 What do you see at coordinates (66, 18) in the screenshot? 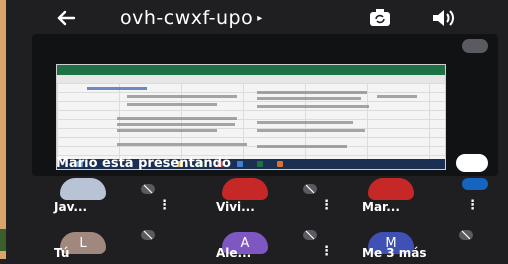
I see `back-arrow-icon` at bounding box center [66, 18].